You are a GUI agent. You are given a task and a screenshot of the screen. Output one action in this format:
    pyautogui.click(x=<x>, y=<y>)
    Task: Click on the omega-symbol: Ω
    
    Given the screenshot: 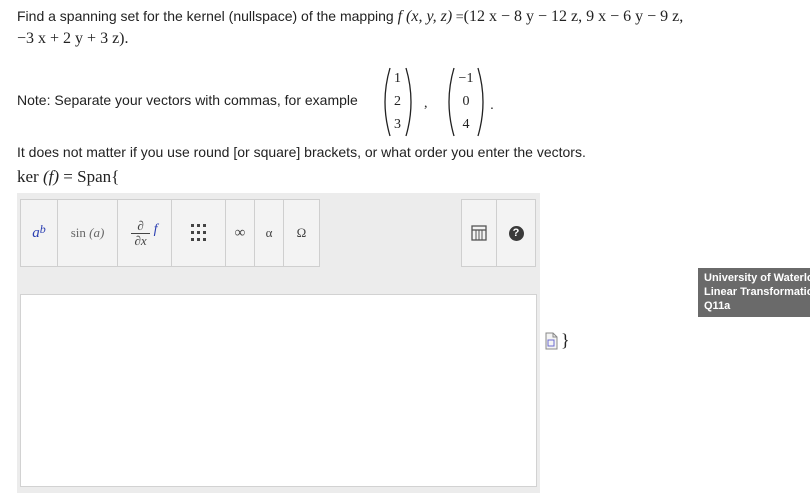 What is the action you would take?
    pyautogui.click(x=301, y=232)
    